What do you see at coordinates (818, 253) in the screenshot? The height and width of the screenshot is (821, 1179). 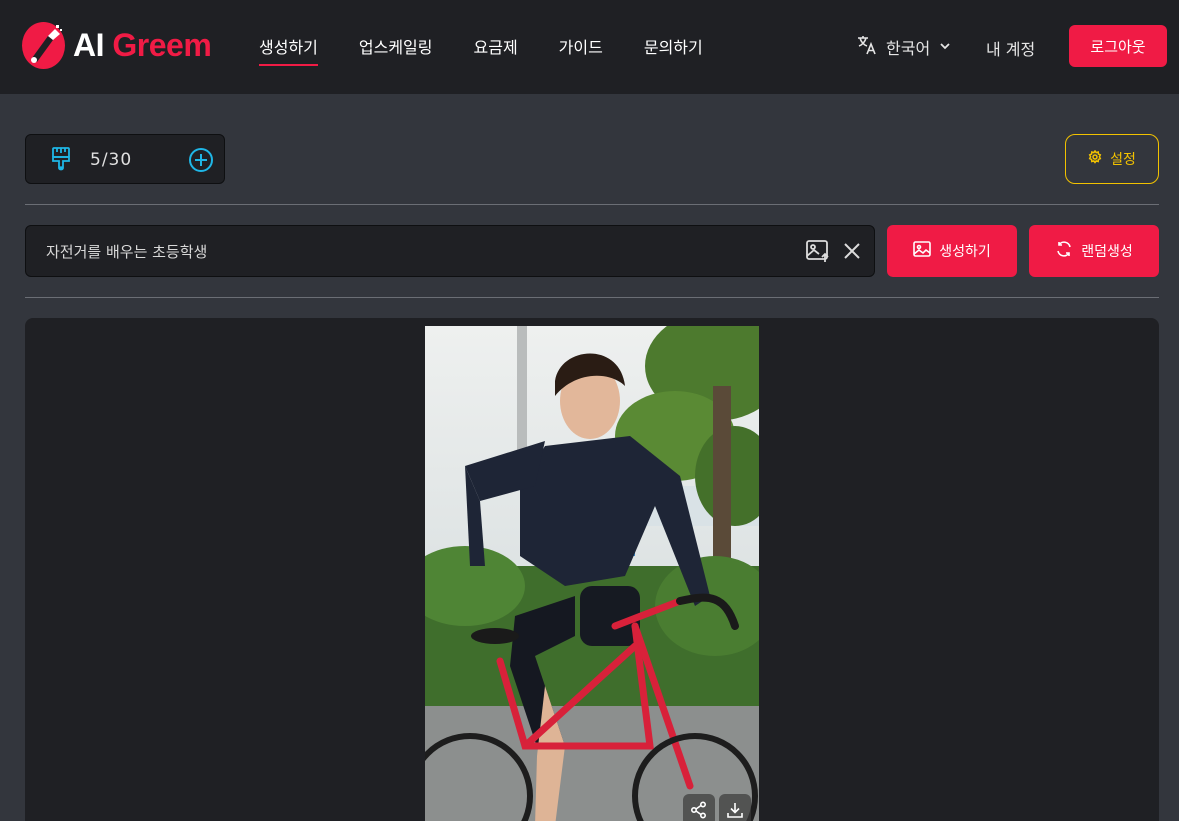 I see `image-upload-icon` at bounding box center [818, 253].